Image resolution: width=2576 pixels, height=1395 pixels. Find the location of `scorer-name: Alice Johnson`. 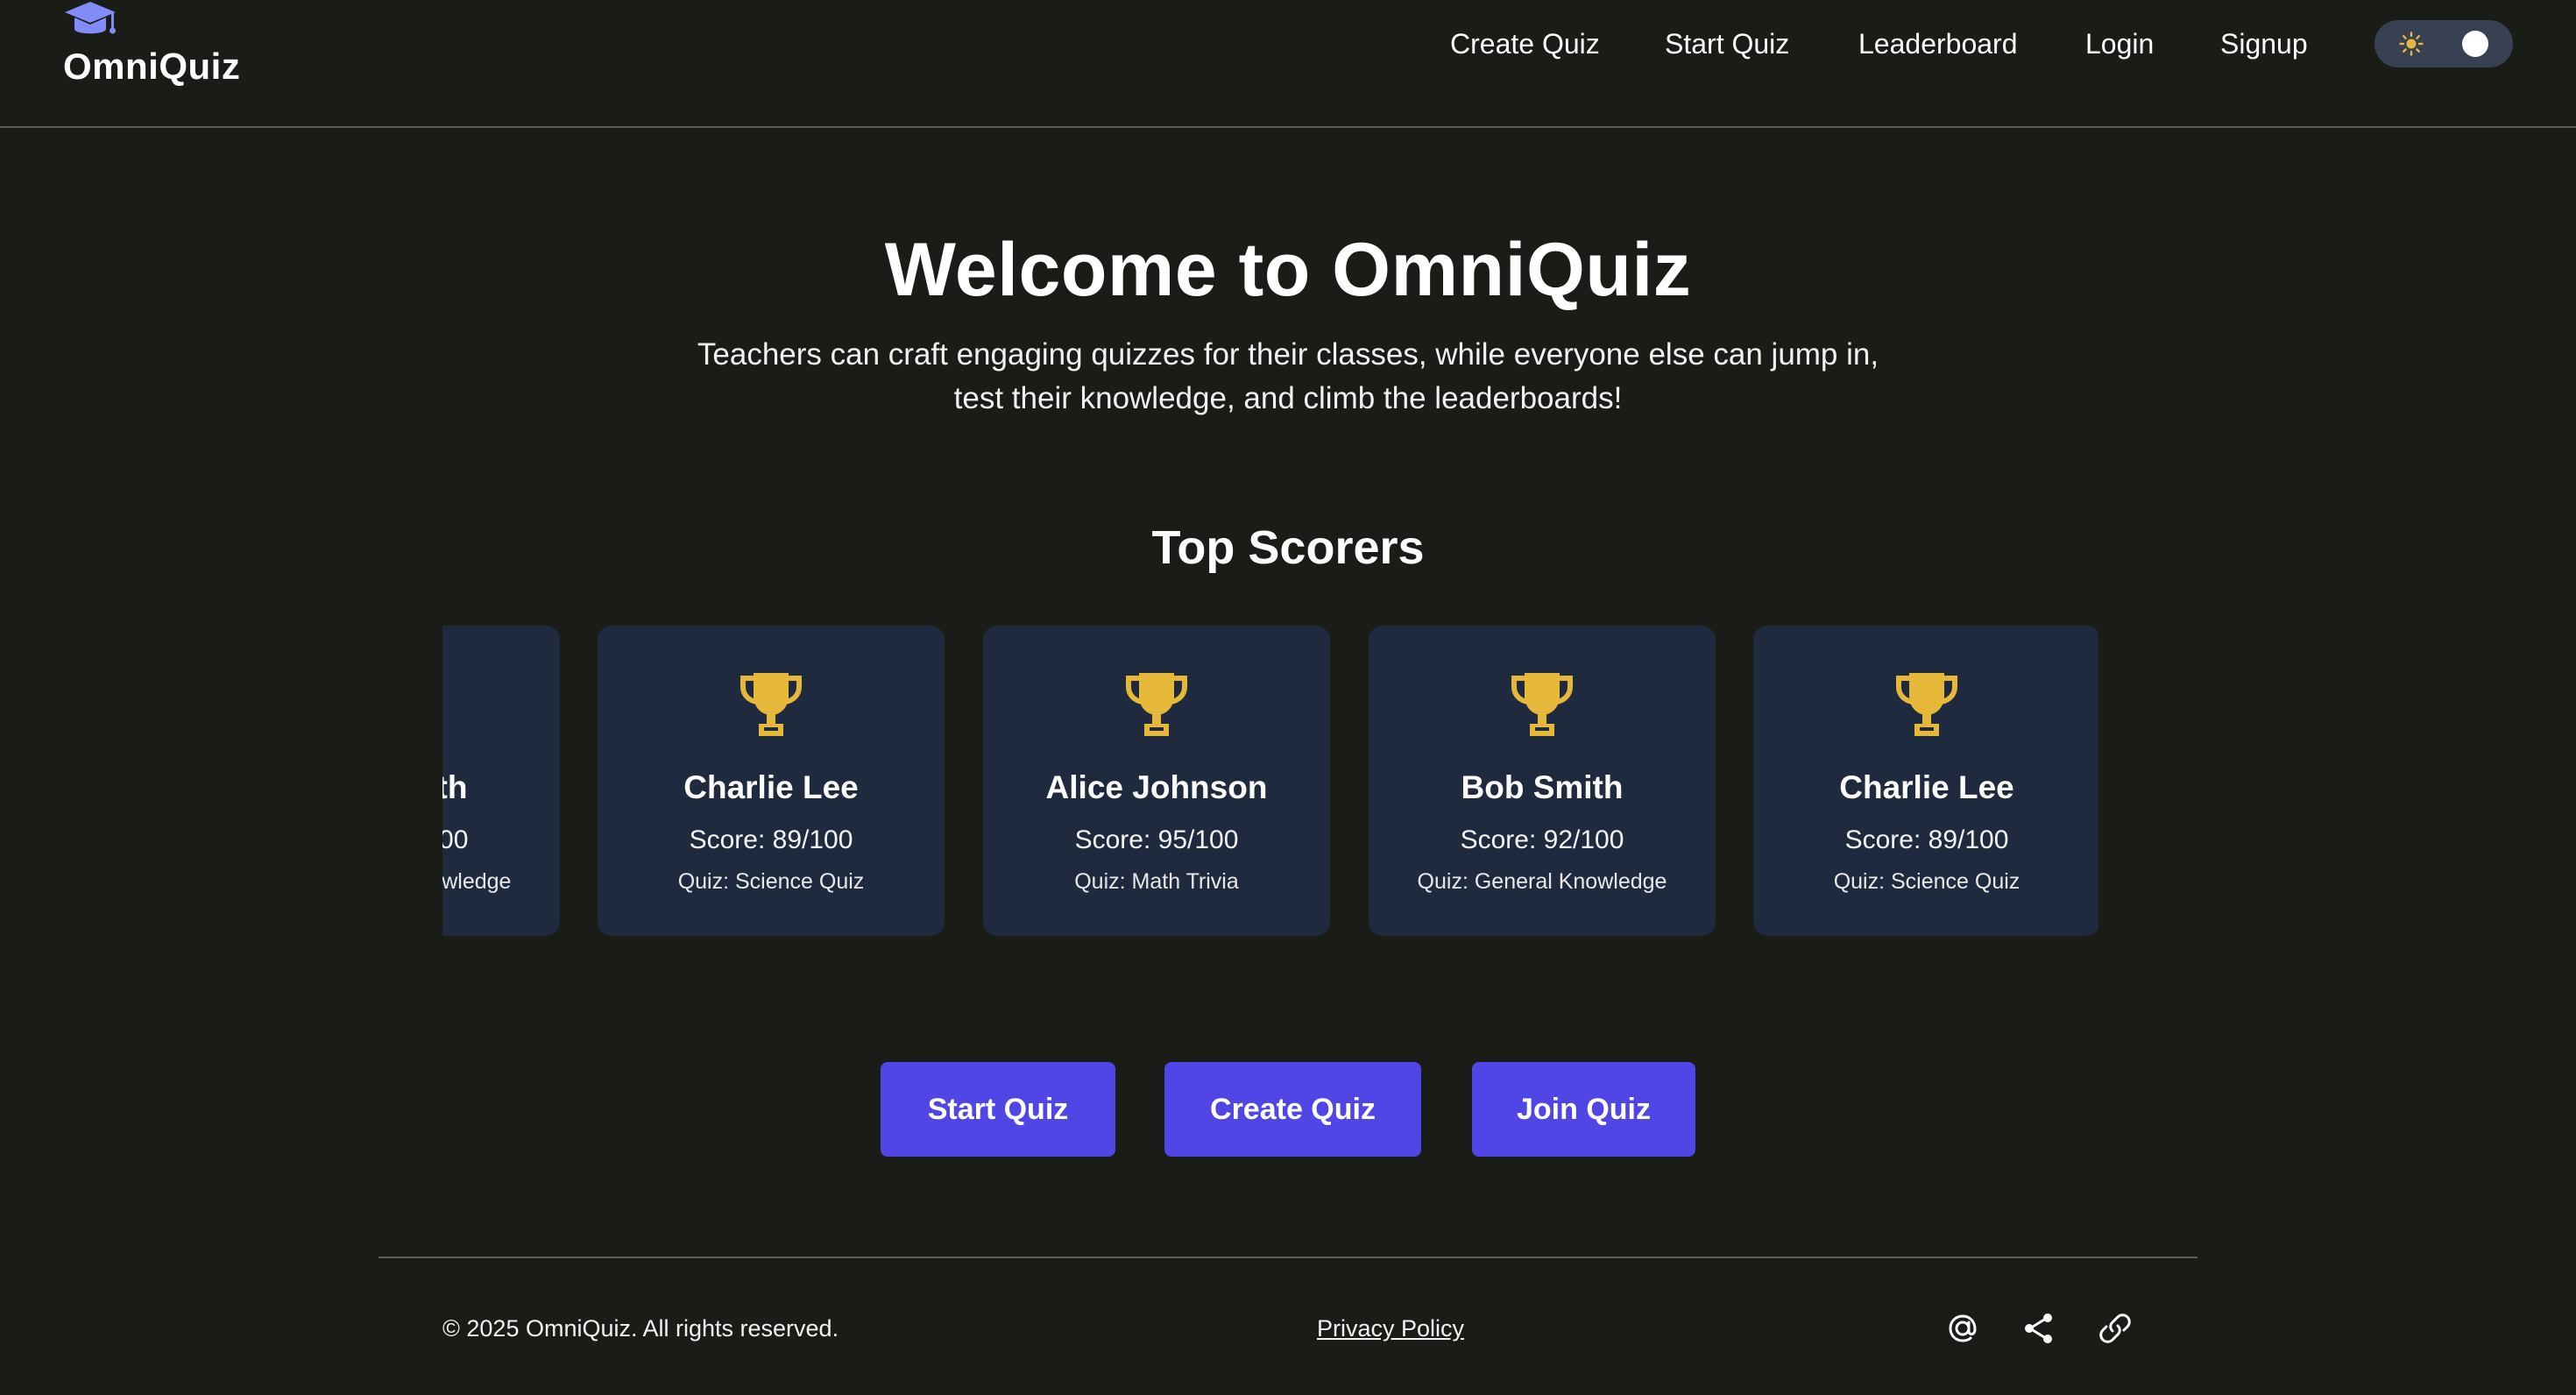

scorer-name: Alice Johnson is located at coordinates (1156, 787).